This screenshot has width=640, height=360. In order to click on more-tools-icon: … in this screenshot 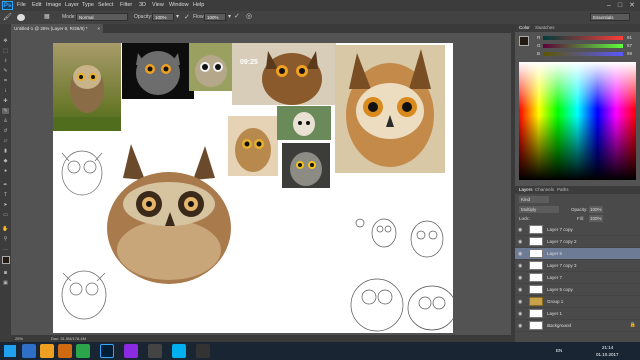, I will do `click(5, 249)`.